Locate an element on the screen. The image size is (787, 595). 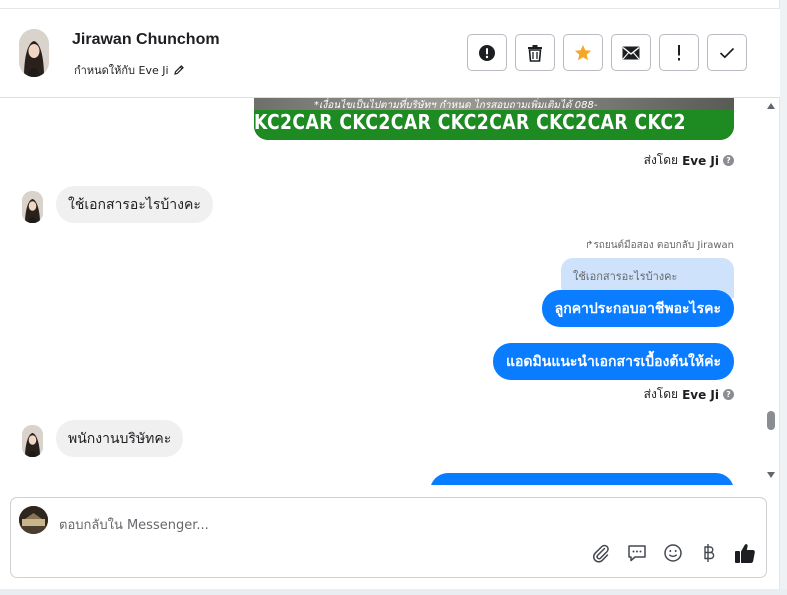
emoji-button is located at coordinates (673, 555).